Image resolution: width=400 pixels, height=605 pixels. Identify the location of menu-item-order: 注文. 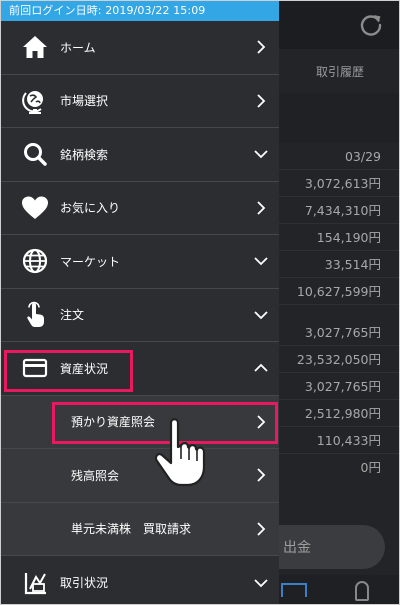
(140, 315).